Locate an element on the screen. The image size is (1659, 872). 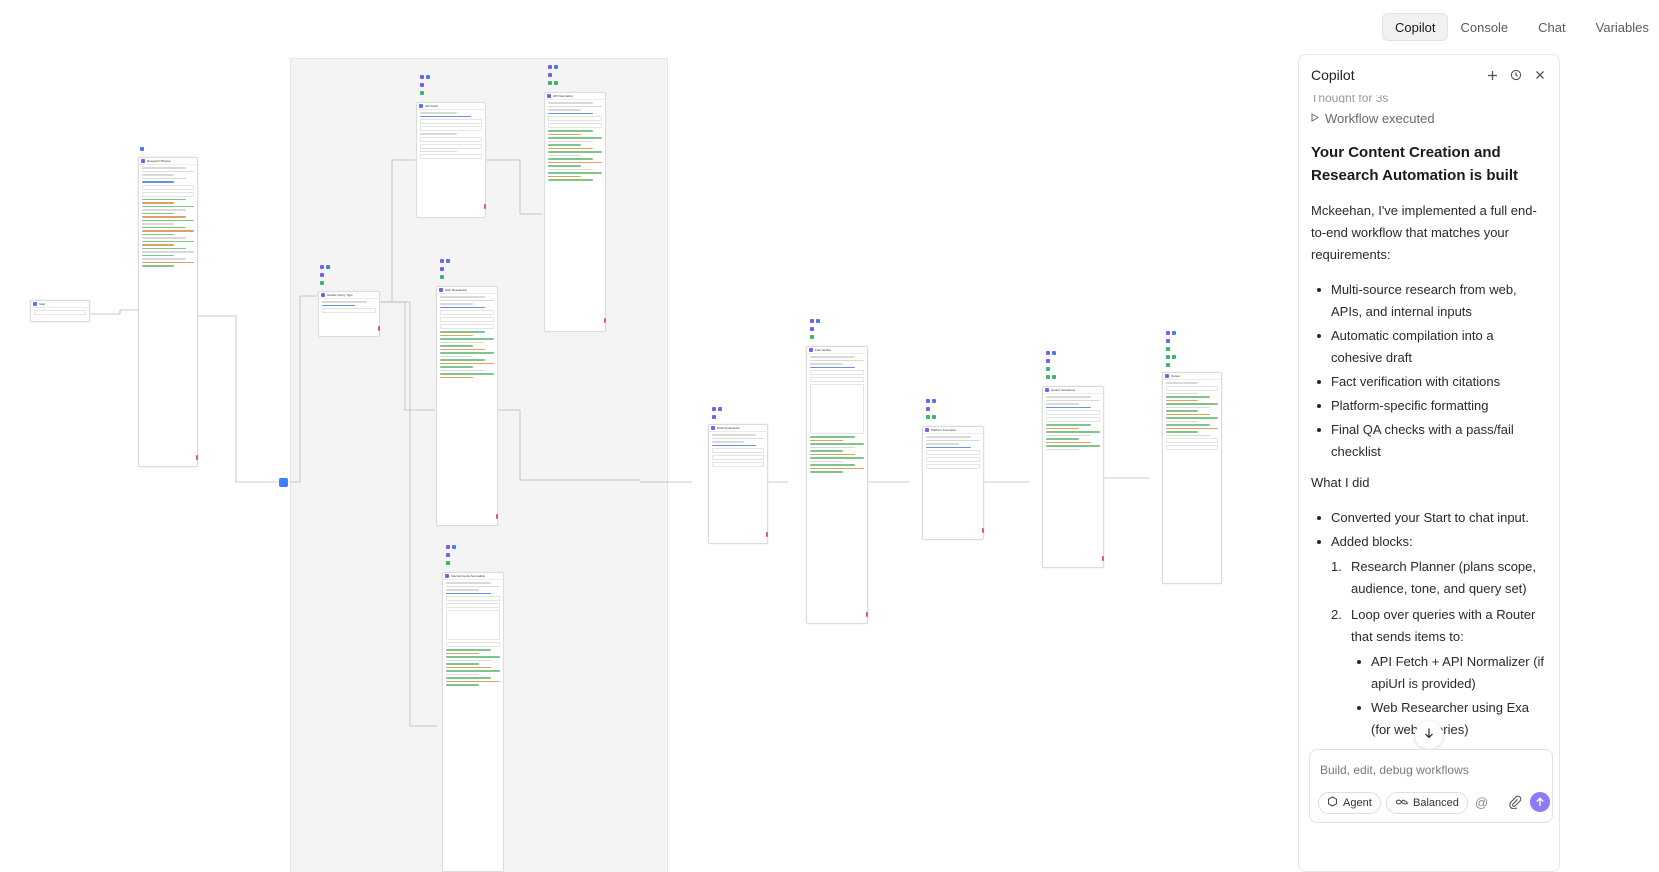
workflow-executed-status: Workflow executed is located at coordinates (1429, 118).